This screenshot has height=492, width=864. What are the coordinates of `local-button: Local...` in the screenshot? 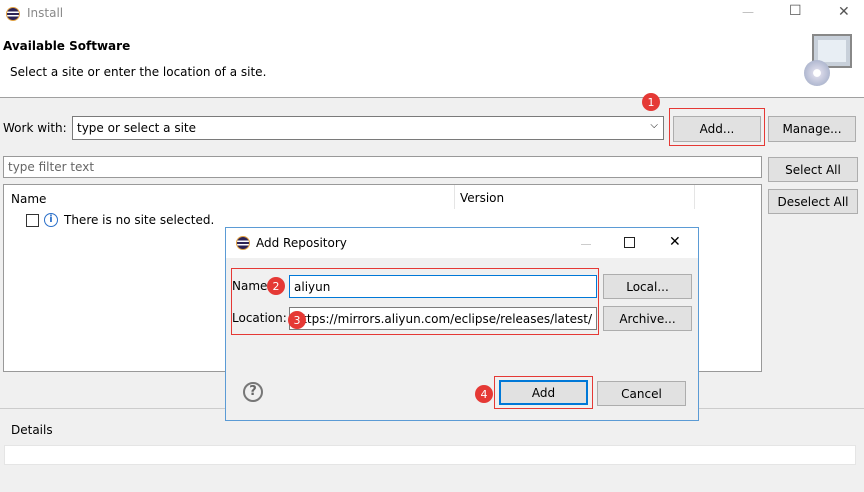 It's located at (647, 286).